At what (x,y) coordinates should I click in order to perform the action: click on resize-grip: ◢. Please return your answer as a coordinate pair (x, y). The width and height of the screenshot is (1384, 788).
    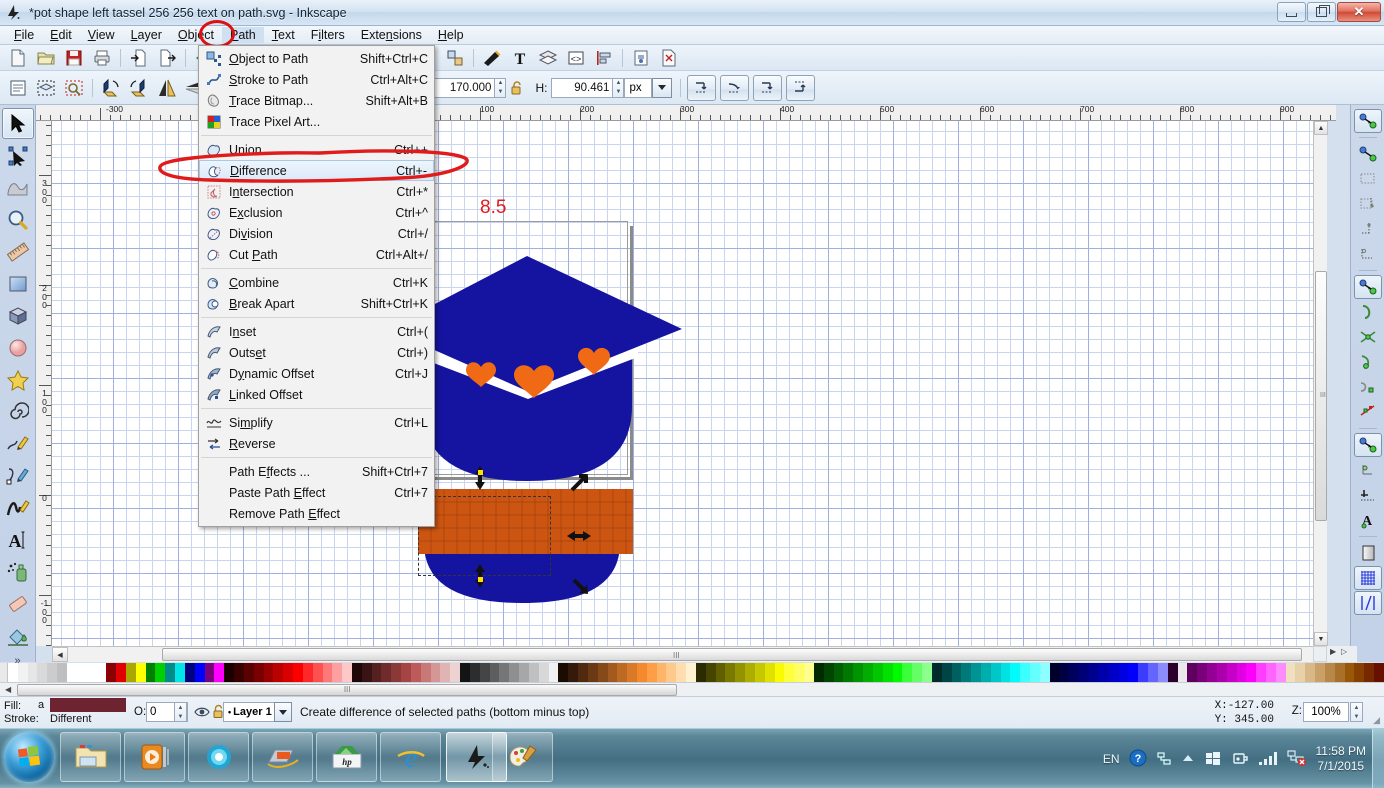
    Looking at the image, I should click on (1376, 720).